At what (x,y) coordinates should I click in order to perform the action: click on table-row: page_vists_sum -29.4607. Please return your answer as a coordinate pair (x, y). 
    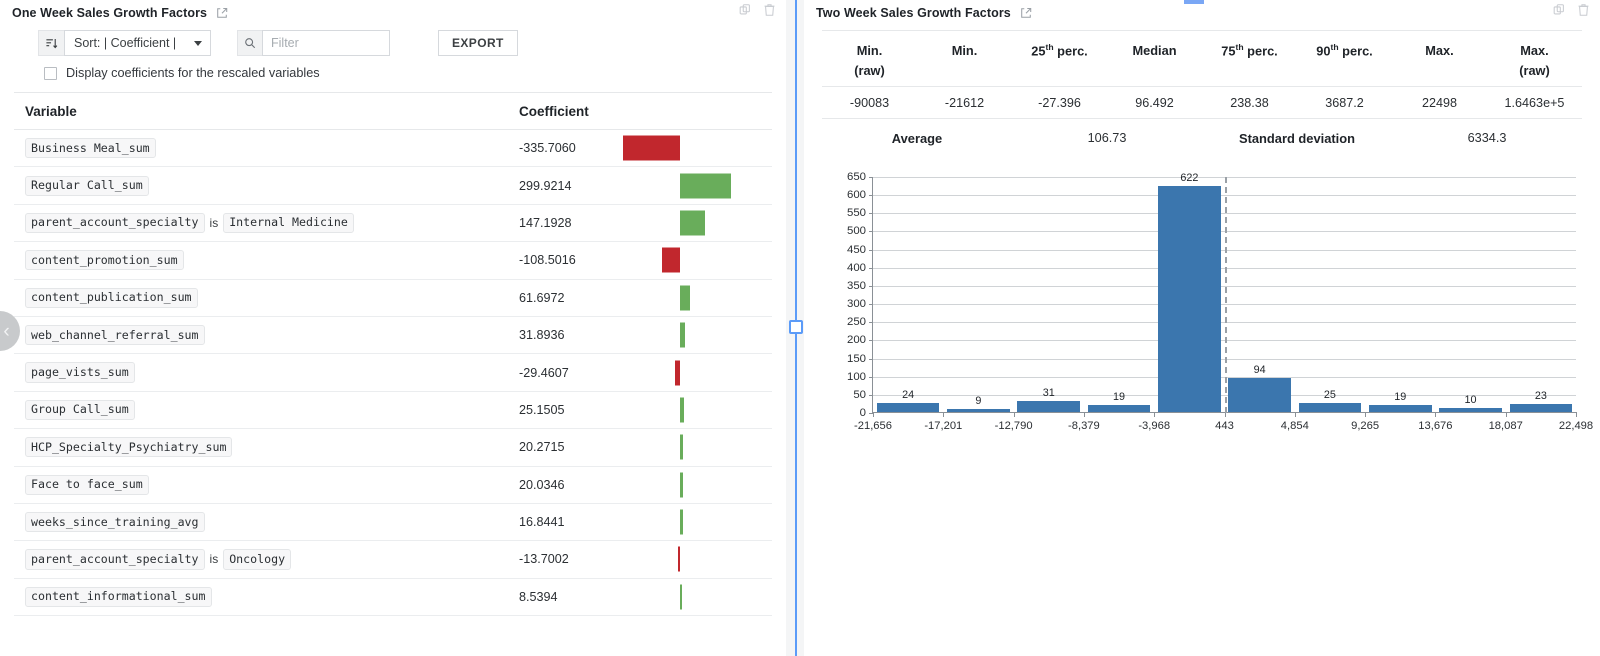
    Looking at the image, I should click on (393, 373).